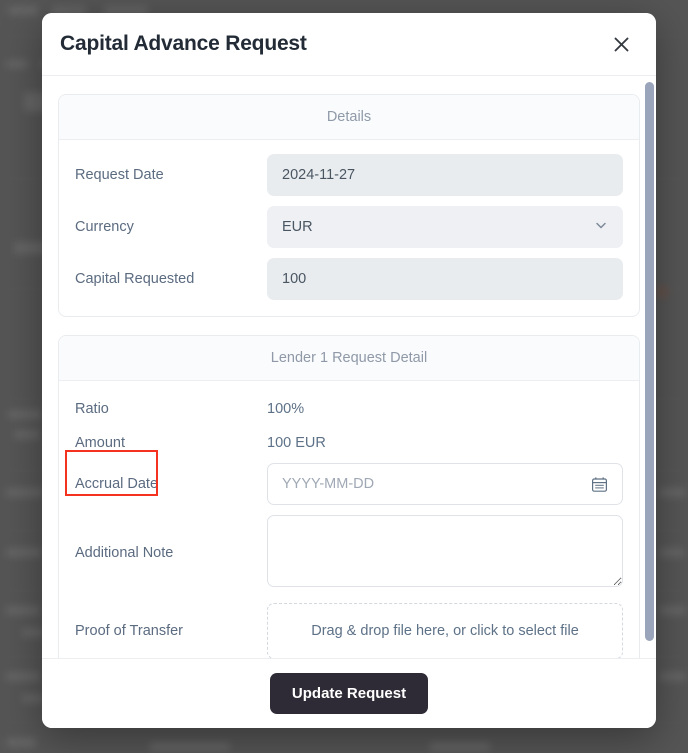  I want to click on capital-requested-field-wrap: 100, so click(445, 279).